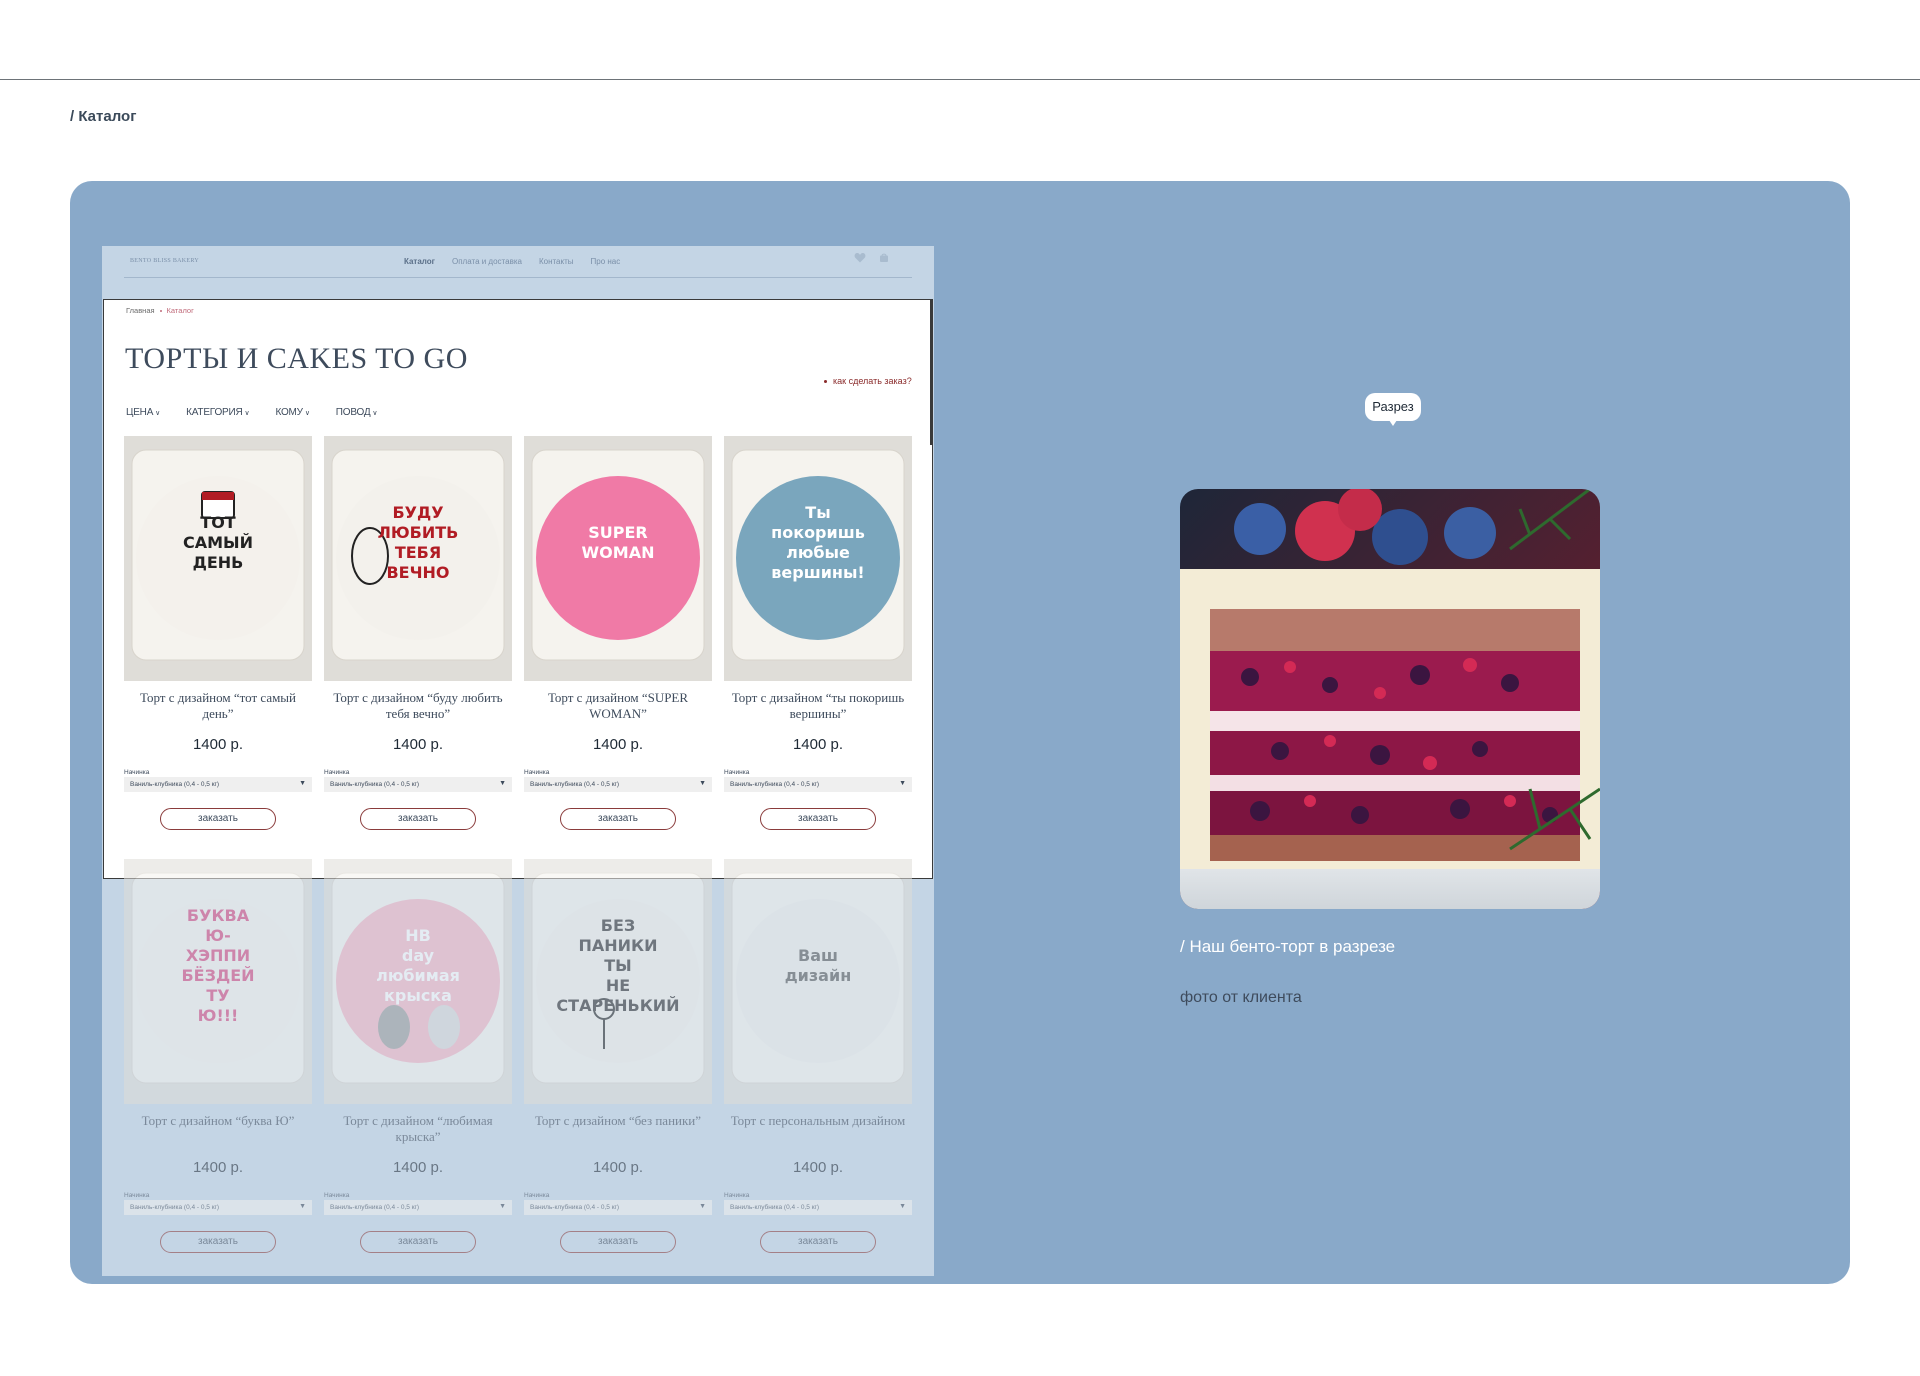 This screenshot has height=1376, width=1920. I want to click on svg-text: покоришь, so click(818, 532).